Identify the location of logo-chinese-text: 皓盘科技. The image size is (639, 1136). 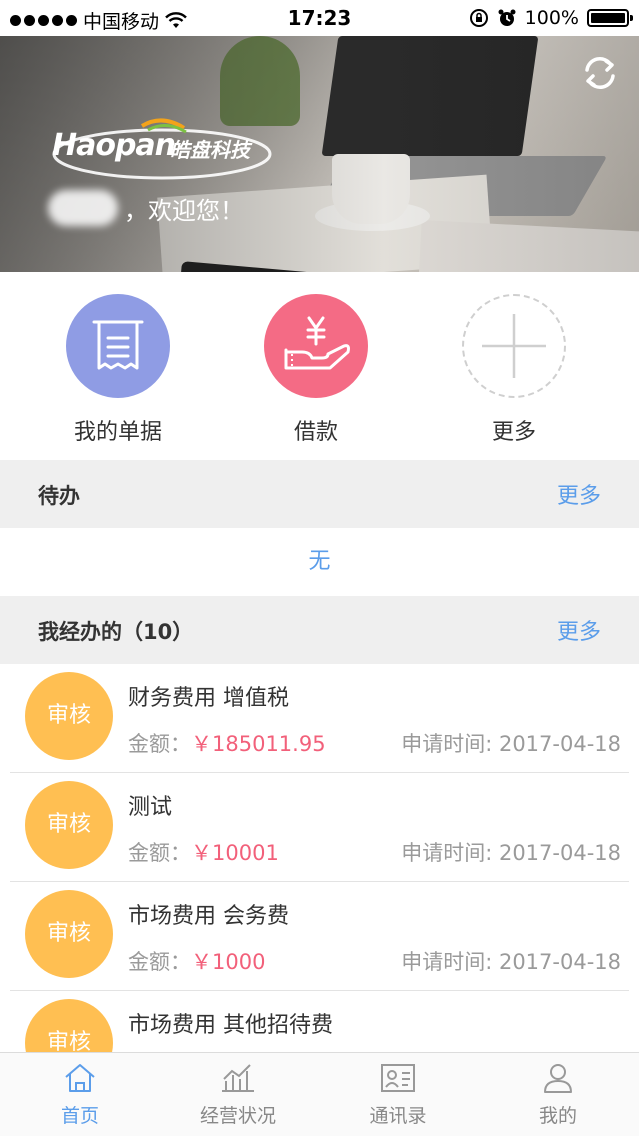
(210, 150).